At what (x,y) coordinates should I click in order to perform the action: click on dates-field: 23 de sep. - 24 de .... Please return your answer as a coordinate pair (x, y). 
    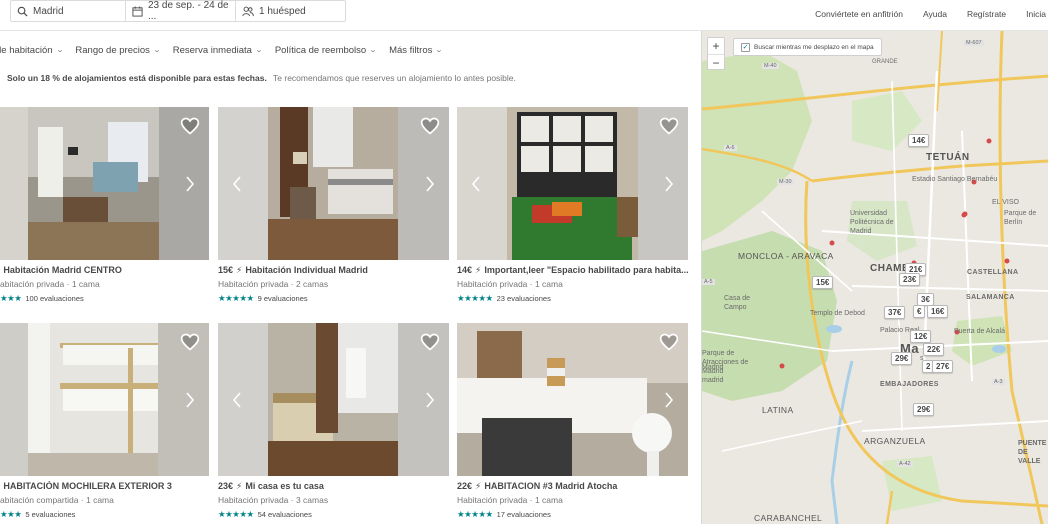
    Looking at the image, I should click on (180, 11).